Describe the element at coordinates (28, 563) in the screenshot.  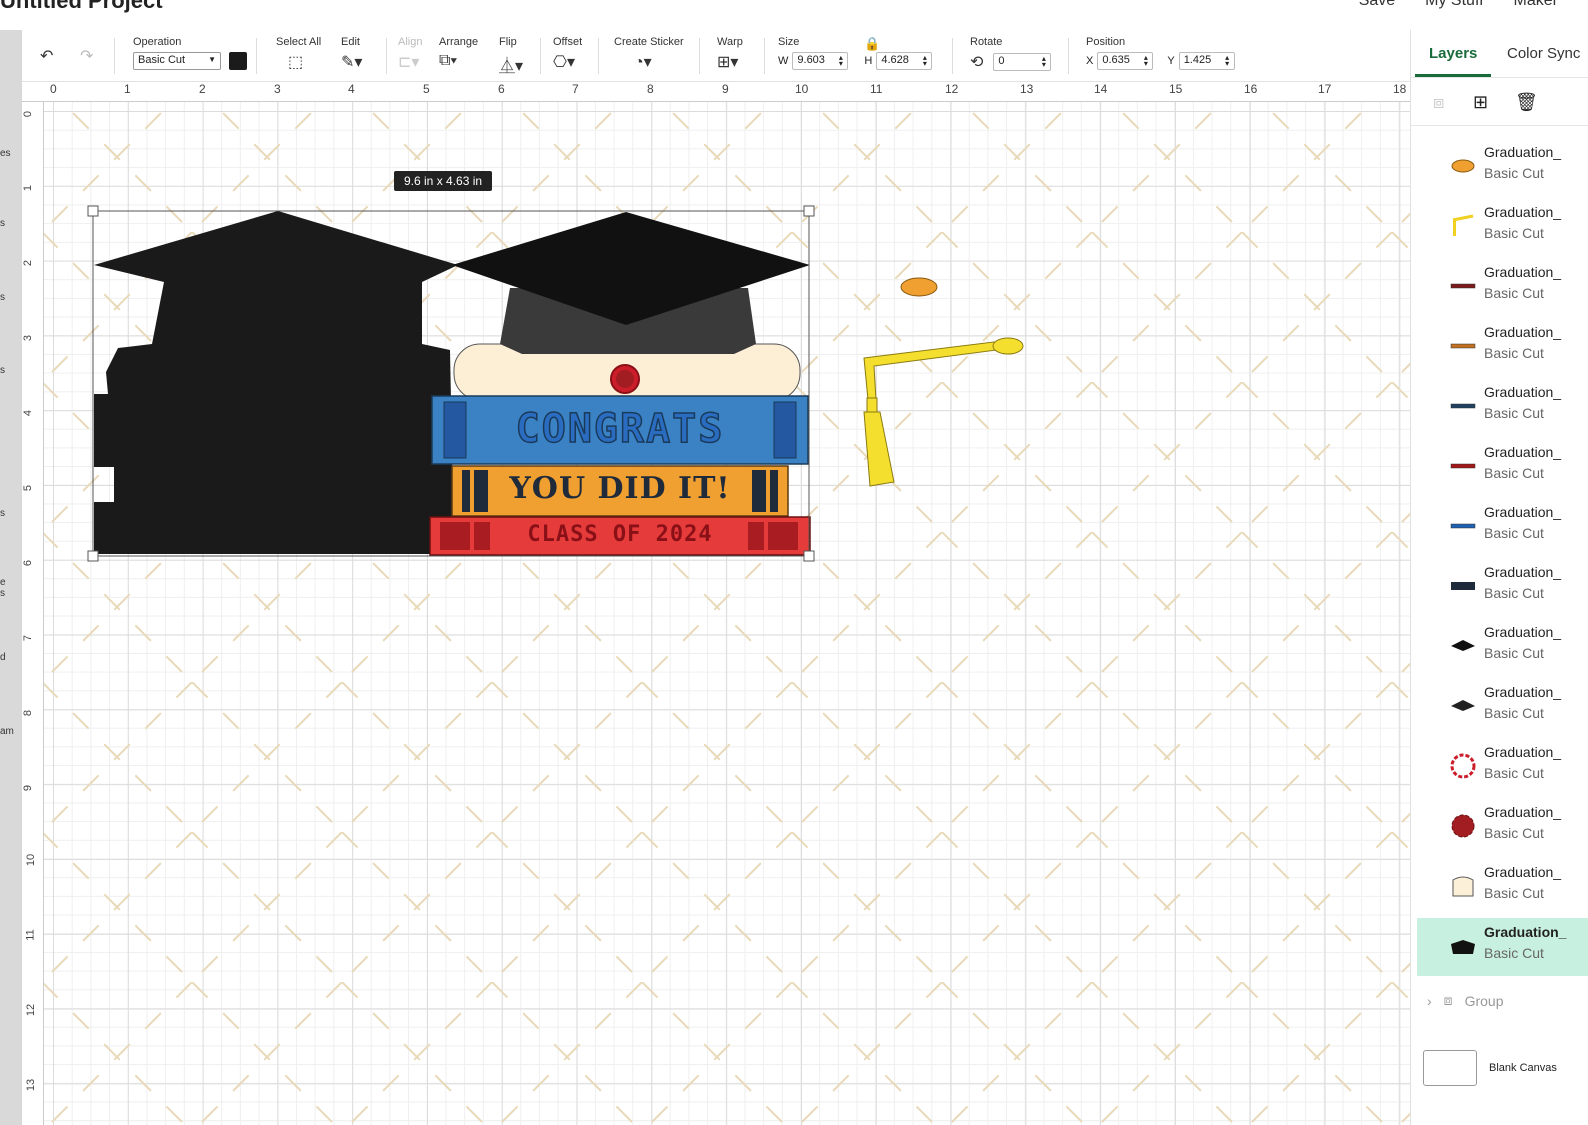
I see `ruler-tick: 6` at that location.